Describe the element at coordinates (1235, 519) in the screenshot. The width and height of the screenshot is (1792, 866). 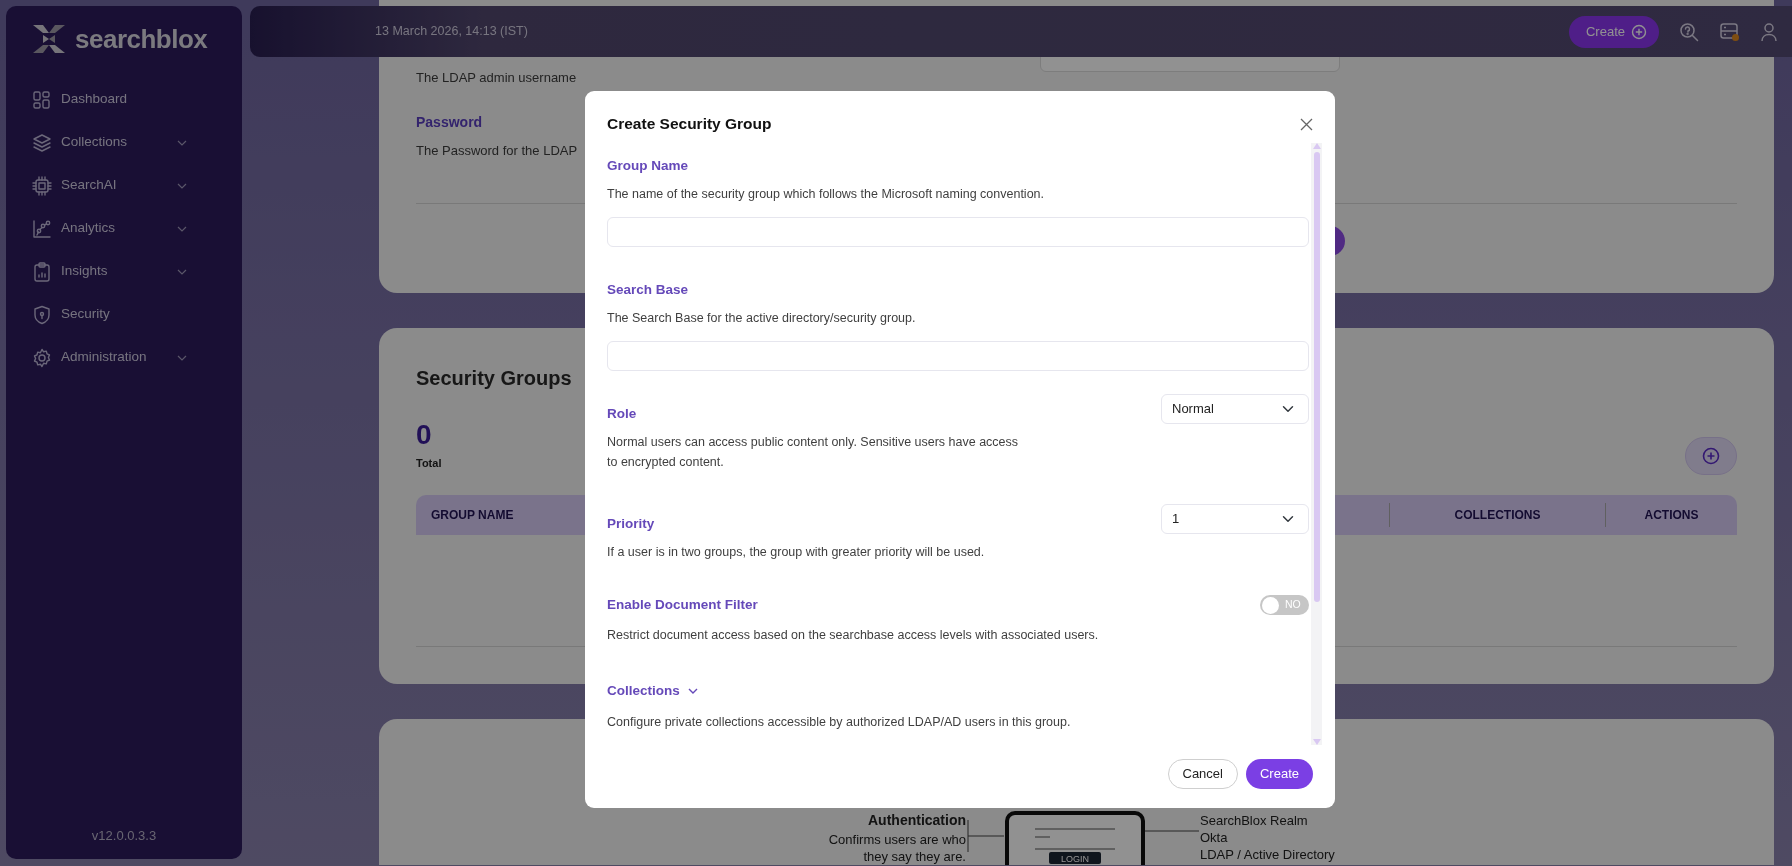
I see `dropdown: 1` at that location.